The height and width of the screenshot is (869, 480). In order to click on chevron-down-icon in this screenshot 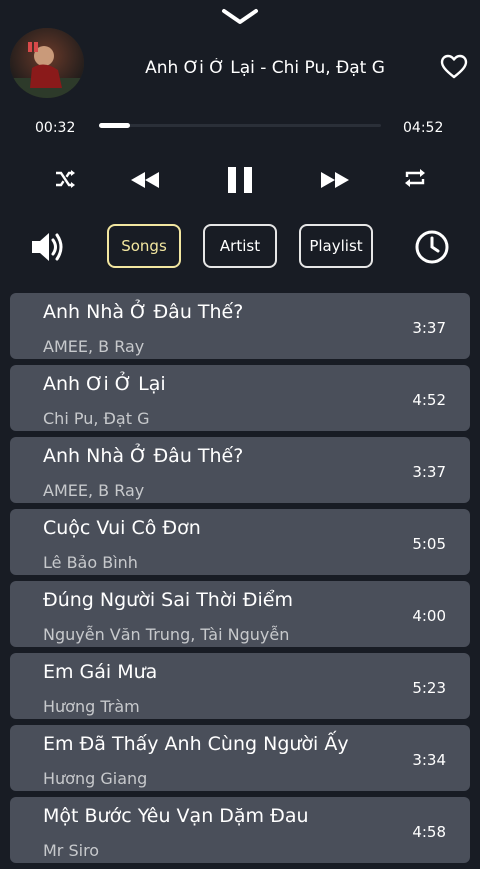, I will do `click(240, 17)`.